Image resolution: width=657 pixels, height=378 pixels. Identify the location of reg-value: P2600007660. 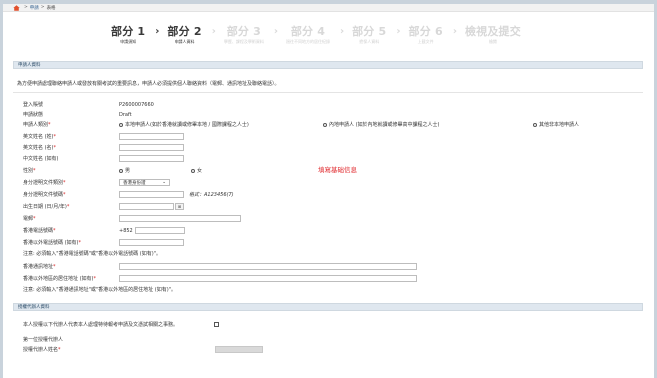
(136, 105).